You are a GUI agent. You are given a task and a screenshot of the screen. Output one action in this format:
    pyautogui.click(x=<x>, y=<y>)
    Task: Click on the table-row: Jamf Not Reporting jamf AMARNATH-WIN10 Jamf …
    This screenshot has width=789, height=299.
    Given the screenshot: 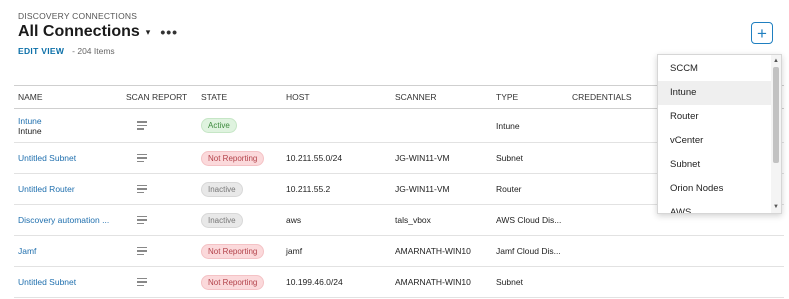 What is the action you would take?
    pyautogui.click(x=399, y=251)
    